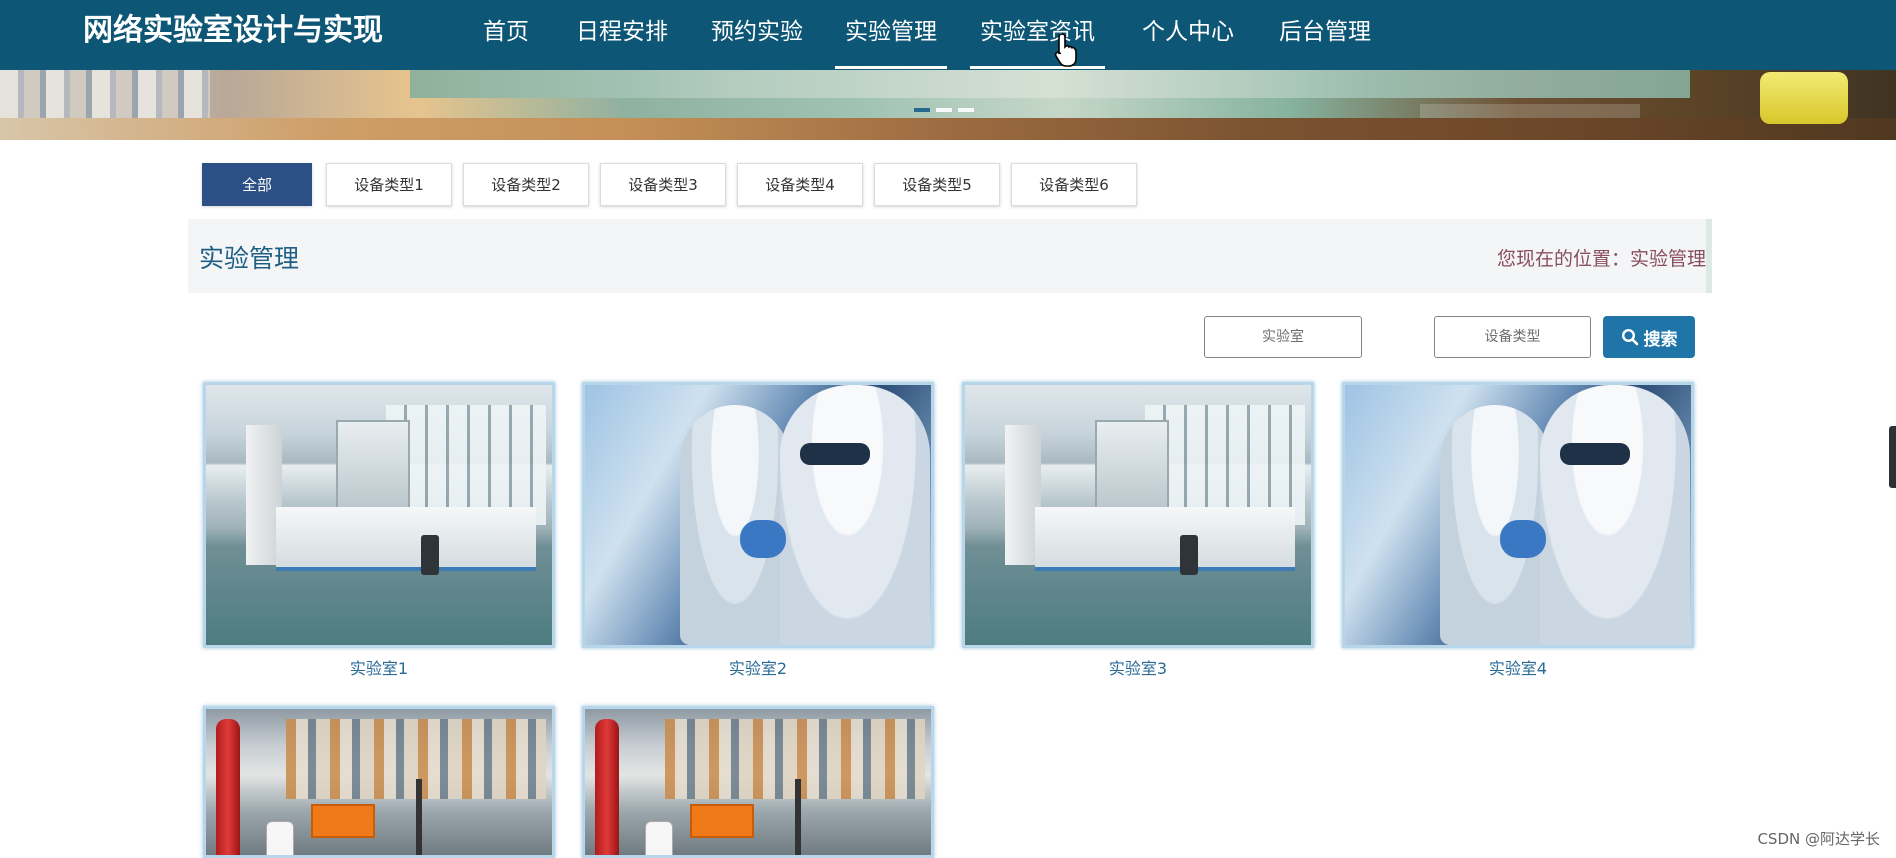  I want to click on lab-card: 实验室3, so click(1138, 530).